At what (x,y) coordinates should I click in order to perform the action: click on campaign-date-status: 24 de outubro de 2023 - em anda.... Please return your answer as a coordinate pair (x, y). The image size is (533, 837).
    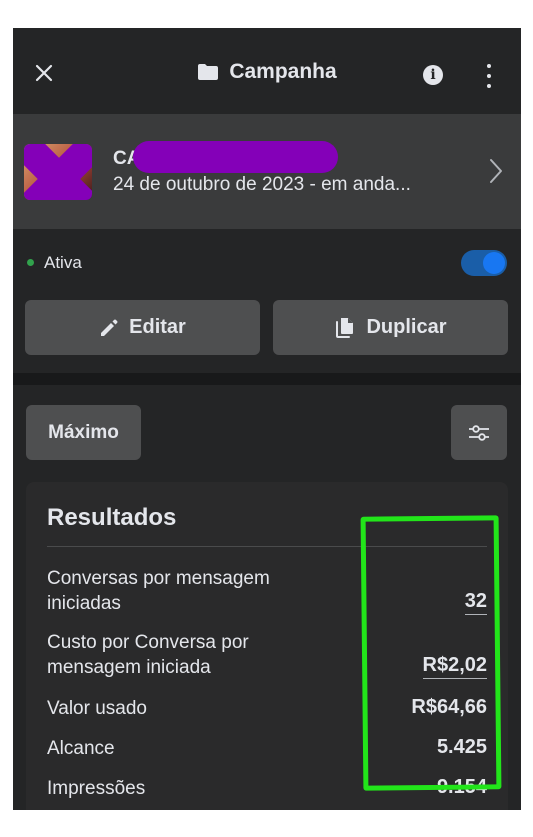
    Looking at the image, I should click on (262, 184).